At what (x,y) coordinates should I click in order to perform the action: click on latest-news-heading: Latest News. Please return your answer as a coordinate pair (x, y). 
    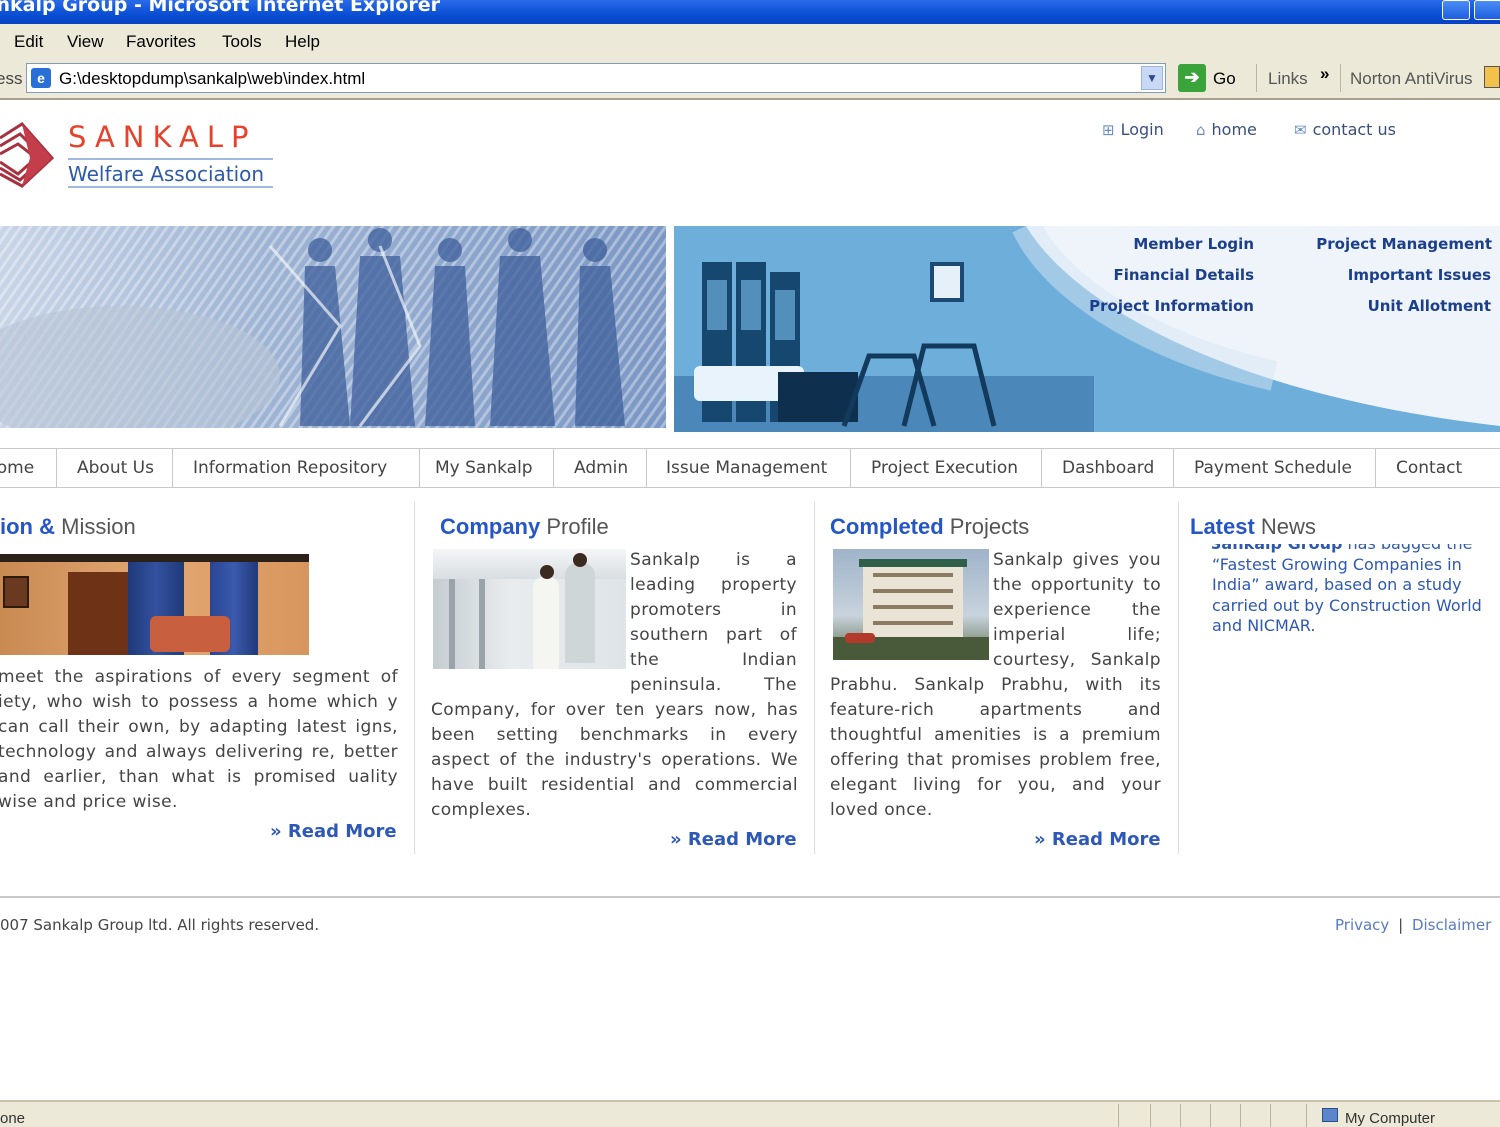
    Looking at the image, I should click on (1253, 527).